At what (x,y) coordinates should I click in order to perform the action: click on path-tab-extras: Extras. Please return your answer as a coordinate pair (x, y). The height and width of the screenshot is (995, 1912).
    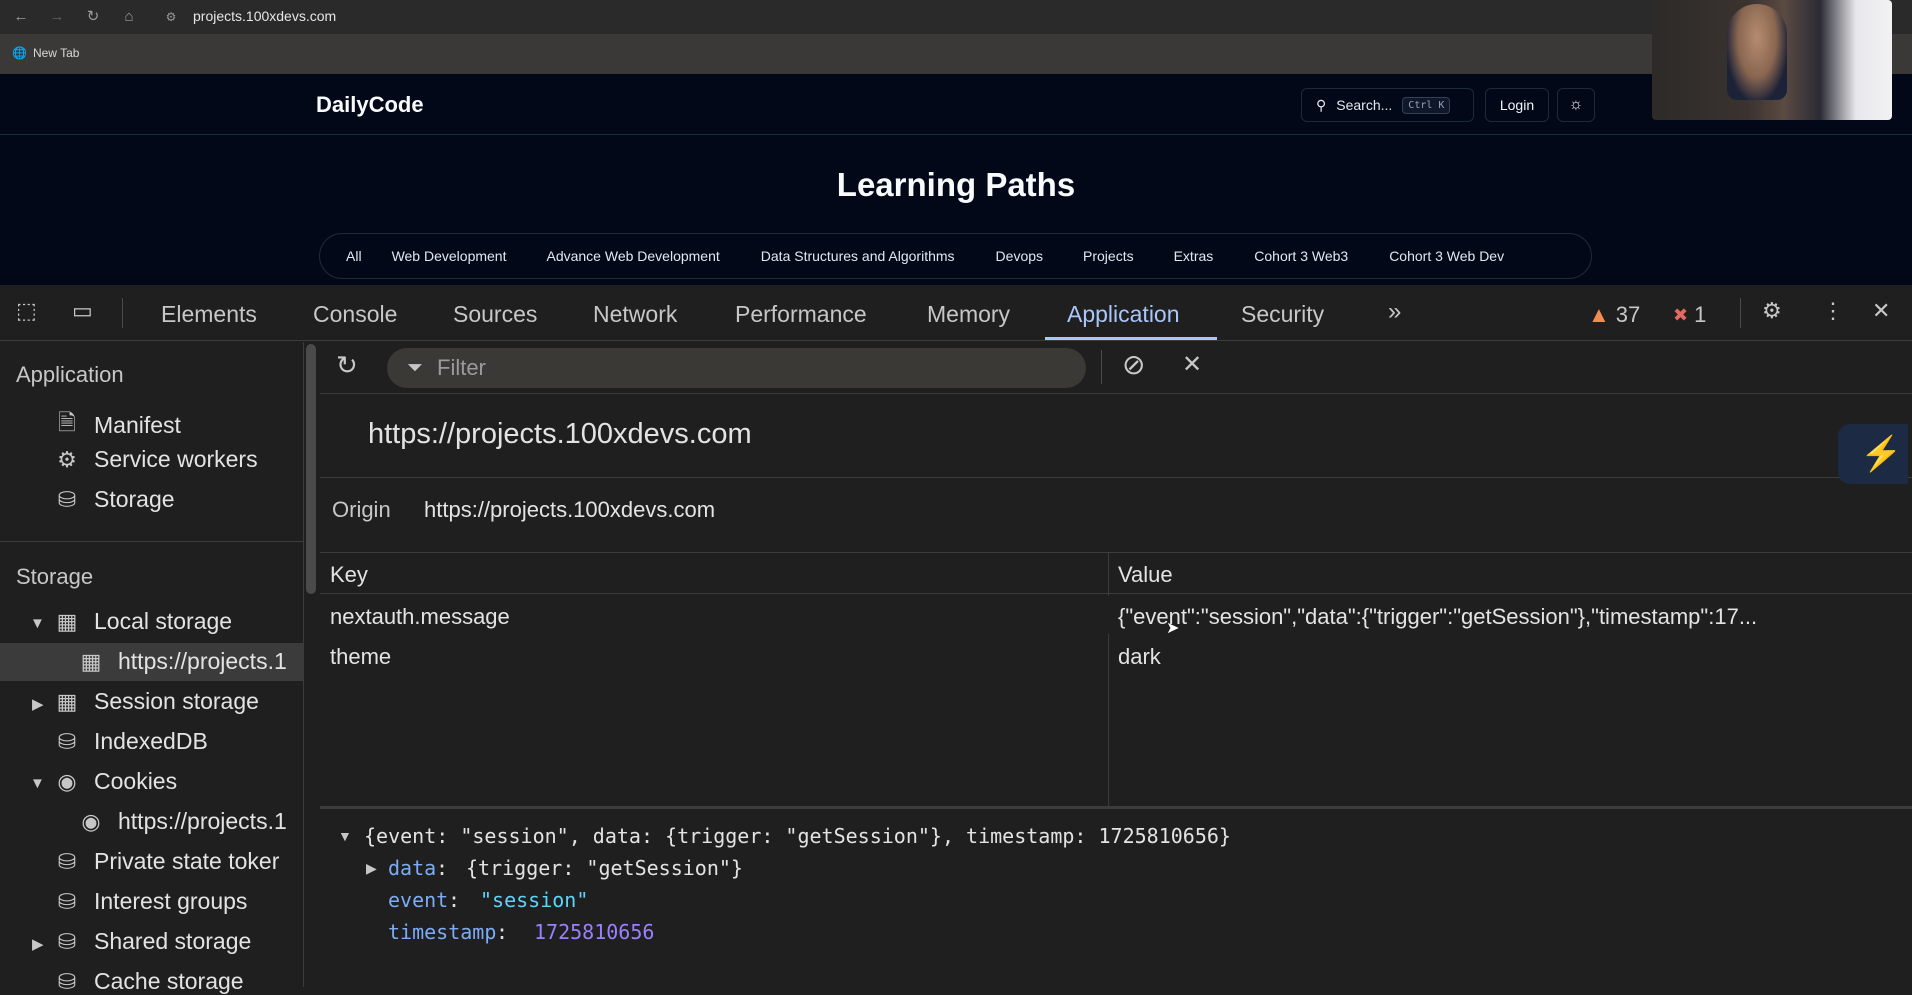
    Looking at the image, I should click on (1194, 256).